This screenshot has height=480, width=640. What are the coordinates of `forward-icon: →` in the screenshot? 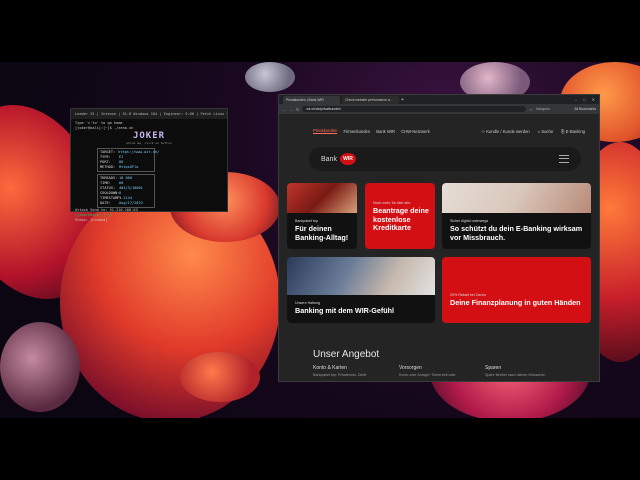 It's located at (291, 109).